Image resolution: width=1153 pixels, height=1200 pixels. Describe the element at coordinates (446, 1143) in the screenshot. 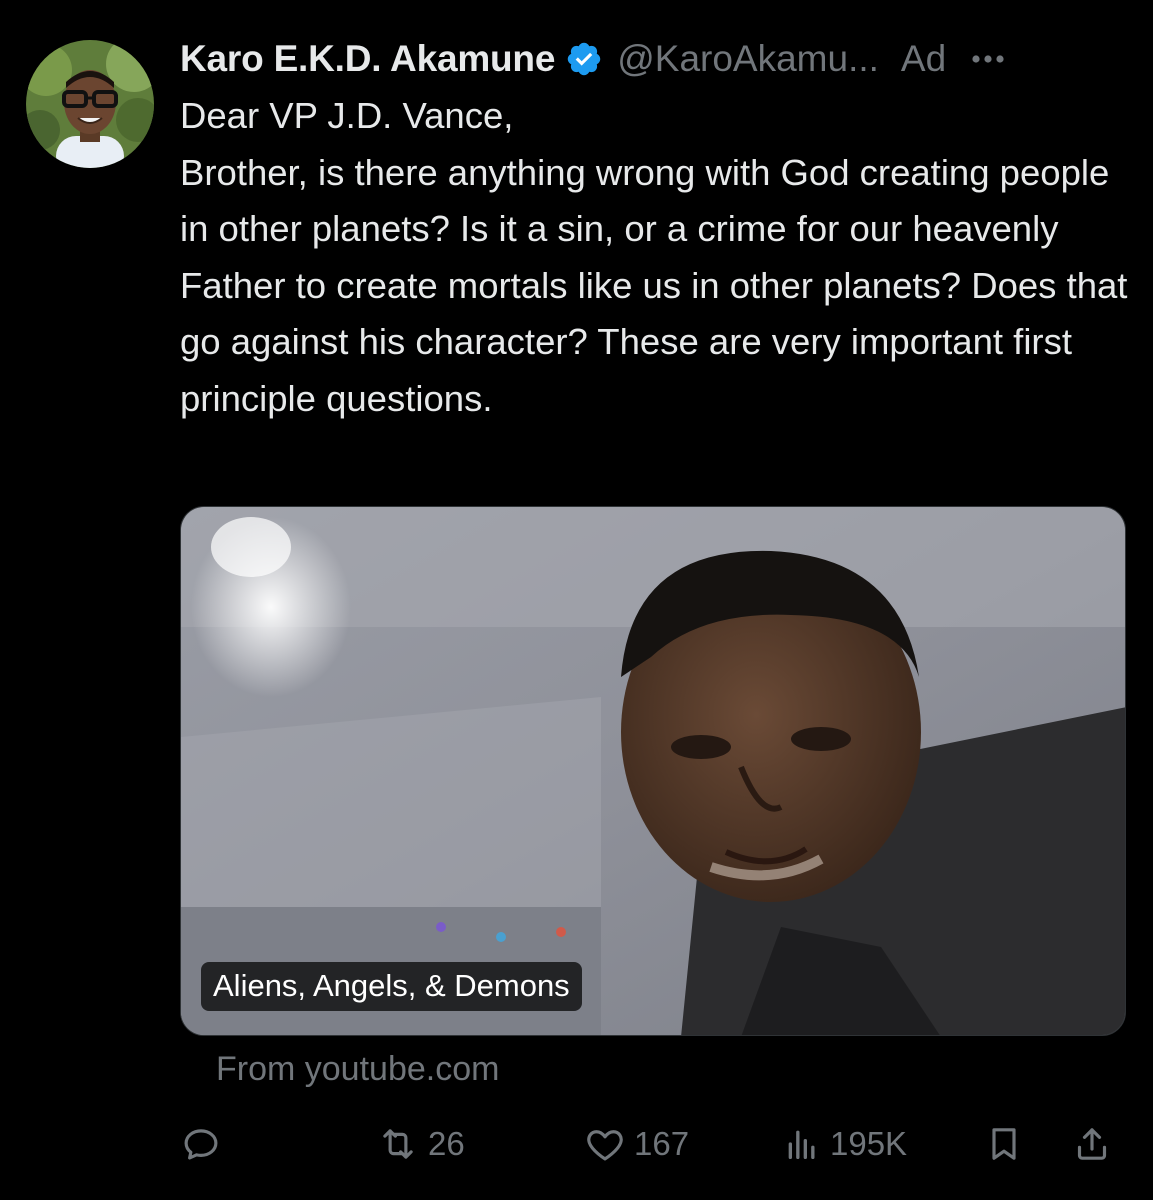

I see `repost-count: 26` at that location.